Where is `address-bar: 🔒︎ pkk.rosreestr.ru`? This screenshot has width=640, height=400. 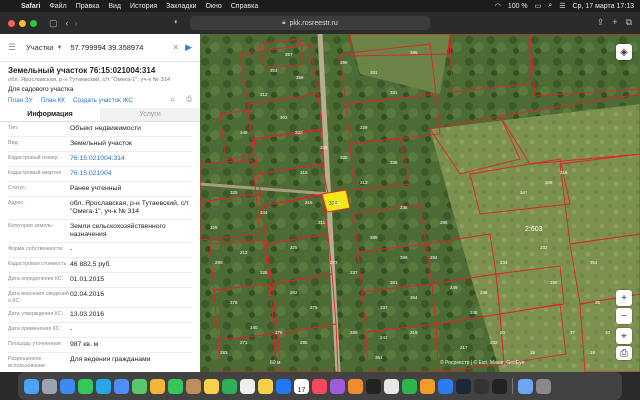 address-bar: 🔒︎ pkk.rosreestr.ru is located at coordinates (310, 23).